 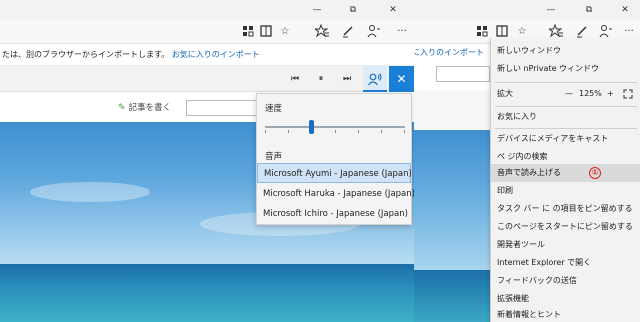 What do you see at coordinates (452, 200) in the screenshot?
I see `sky` at bounding box center [452, 200].